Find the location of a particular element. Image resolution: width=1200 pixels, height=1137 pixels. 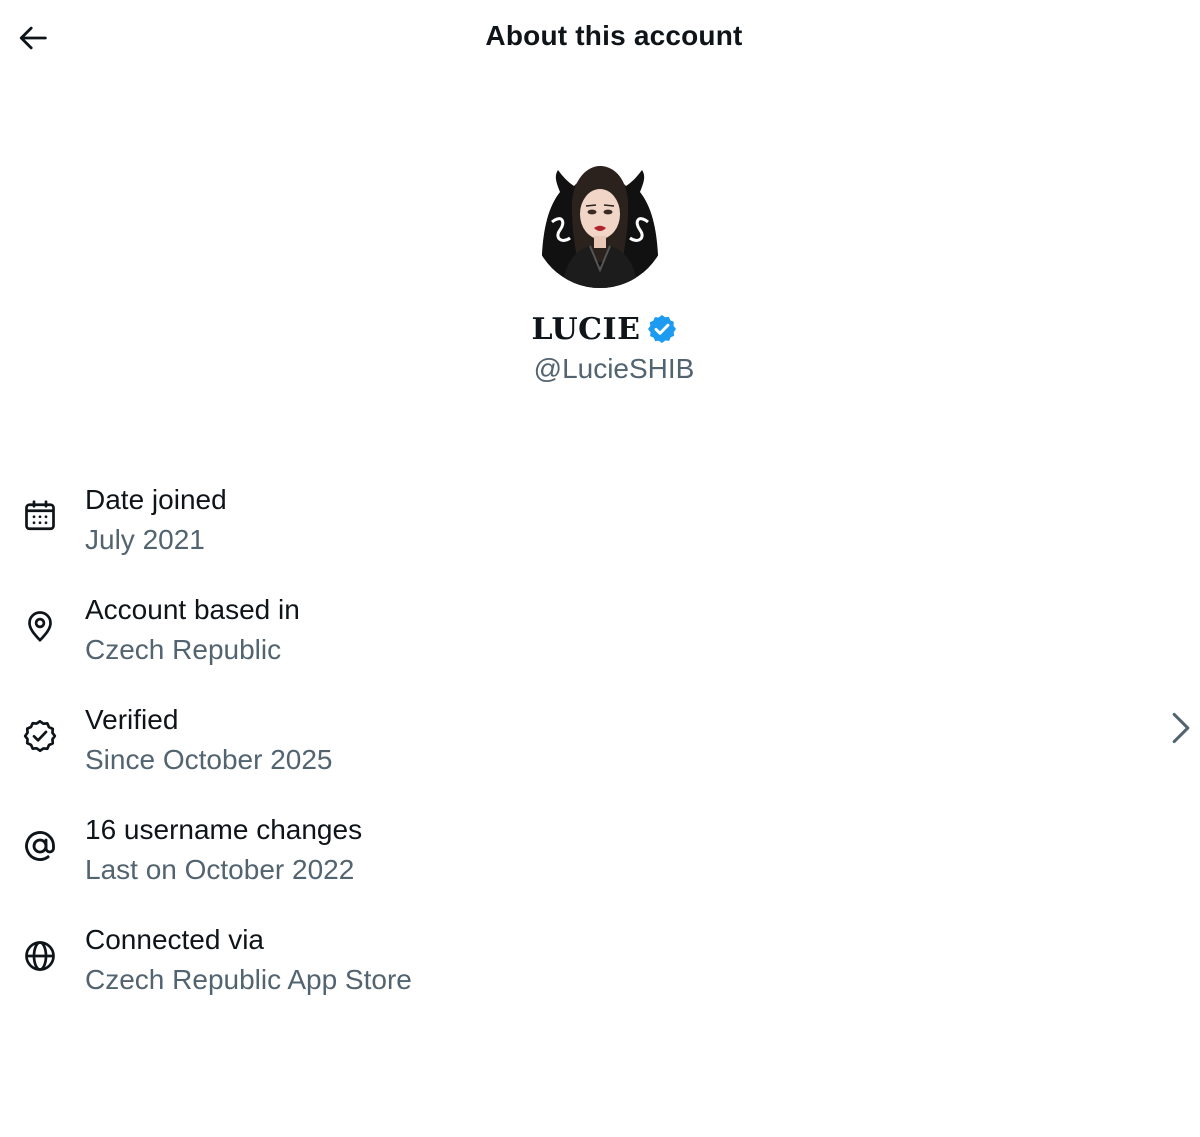

info-label: Verified is located at coordinates (132, 719).